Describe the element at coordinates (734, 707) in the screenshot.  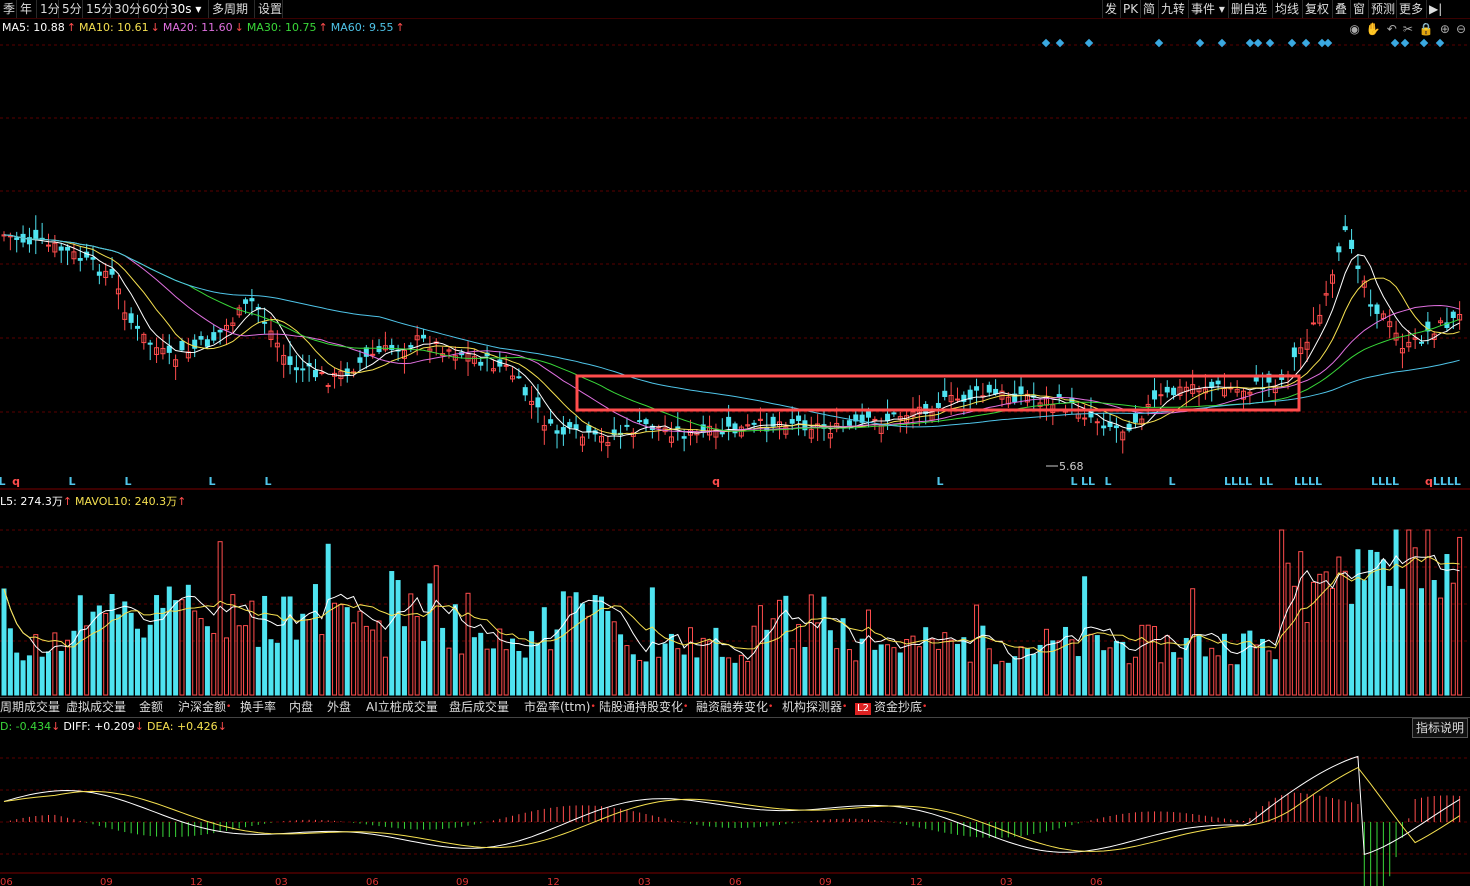
I see `indicator-tab-11: 融资融券变化•` at that location.